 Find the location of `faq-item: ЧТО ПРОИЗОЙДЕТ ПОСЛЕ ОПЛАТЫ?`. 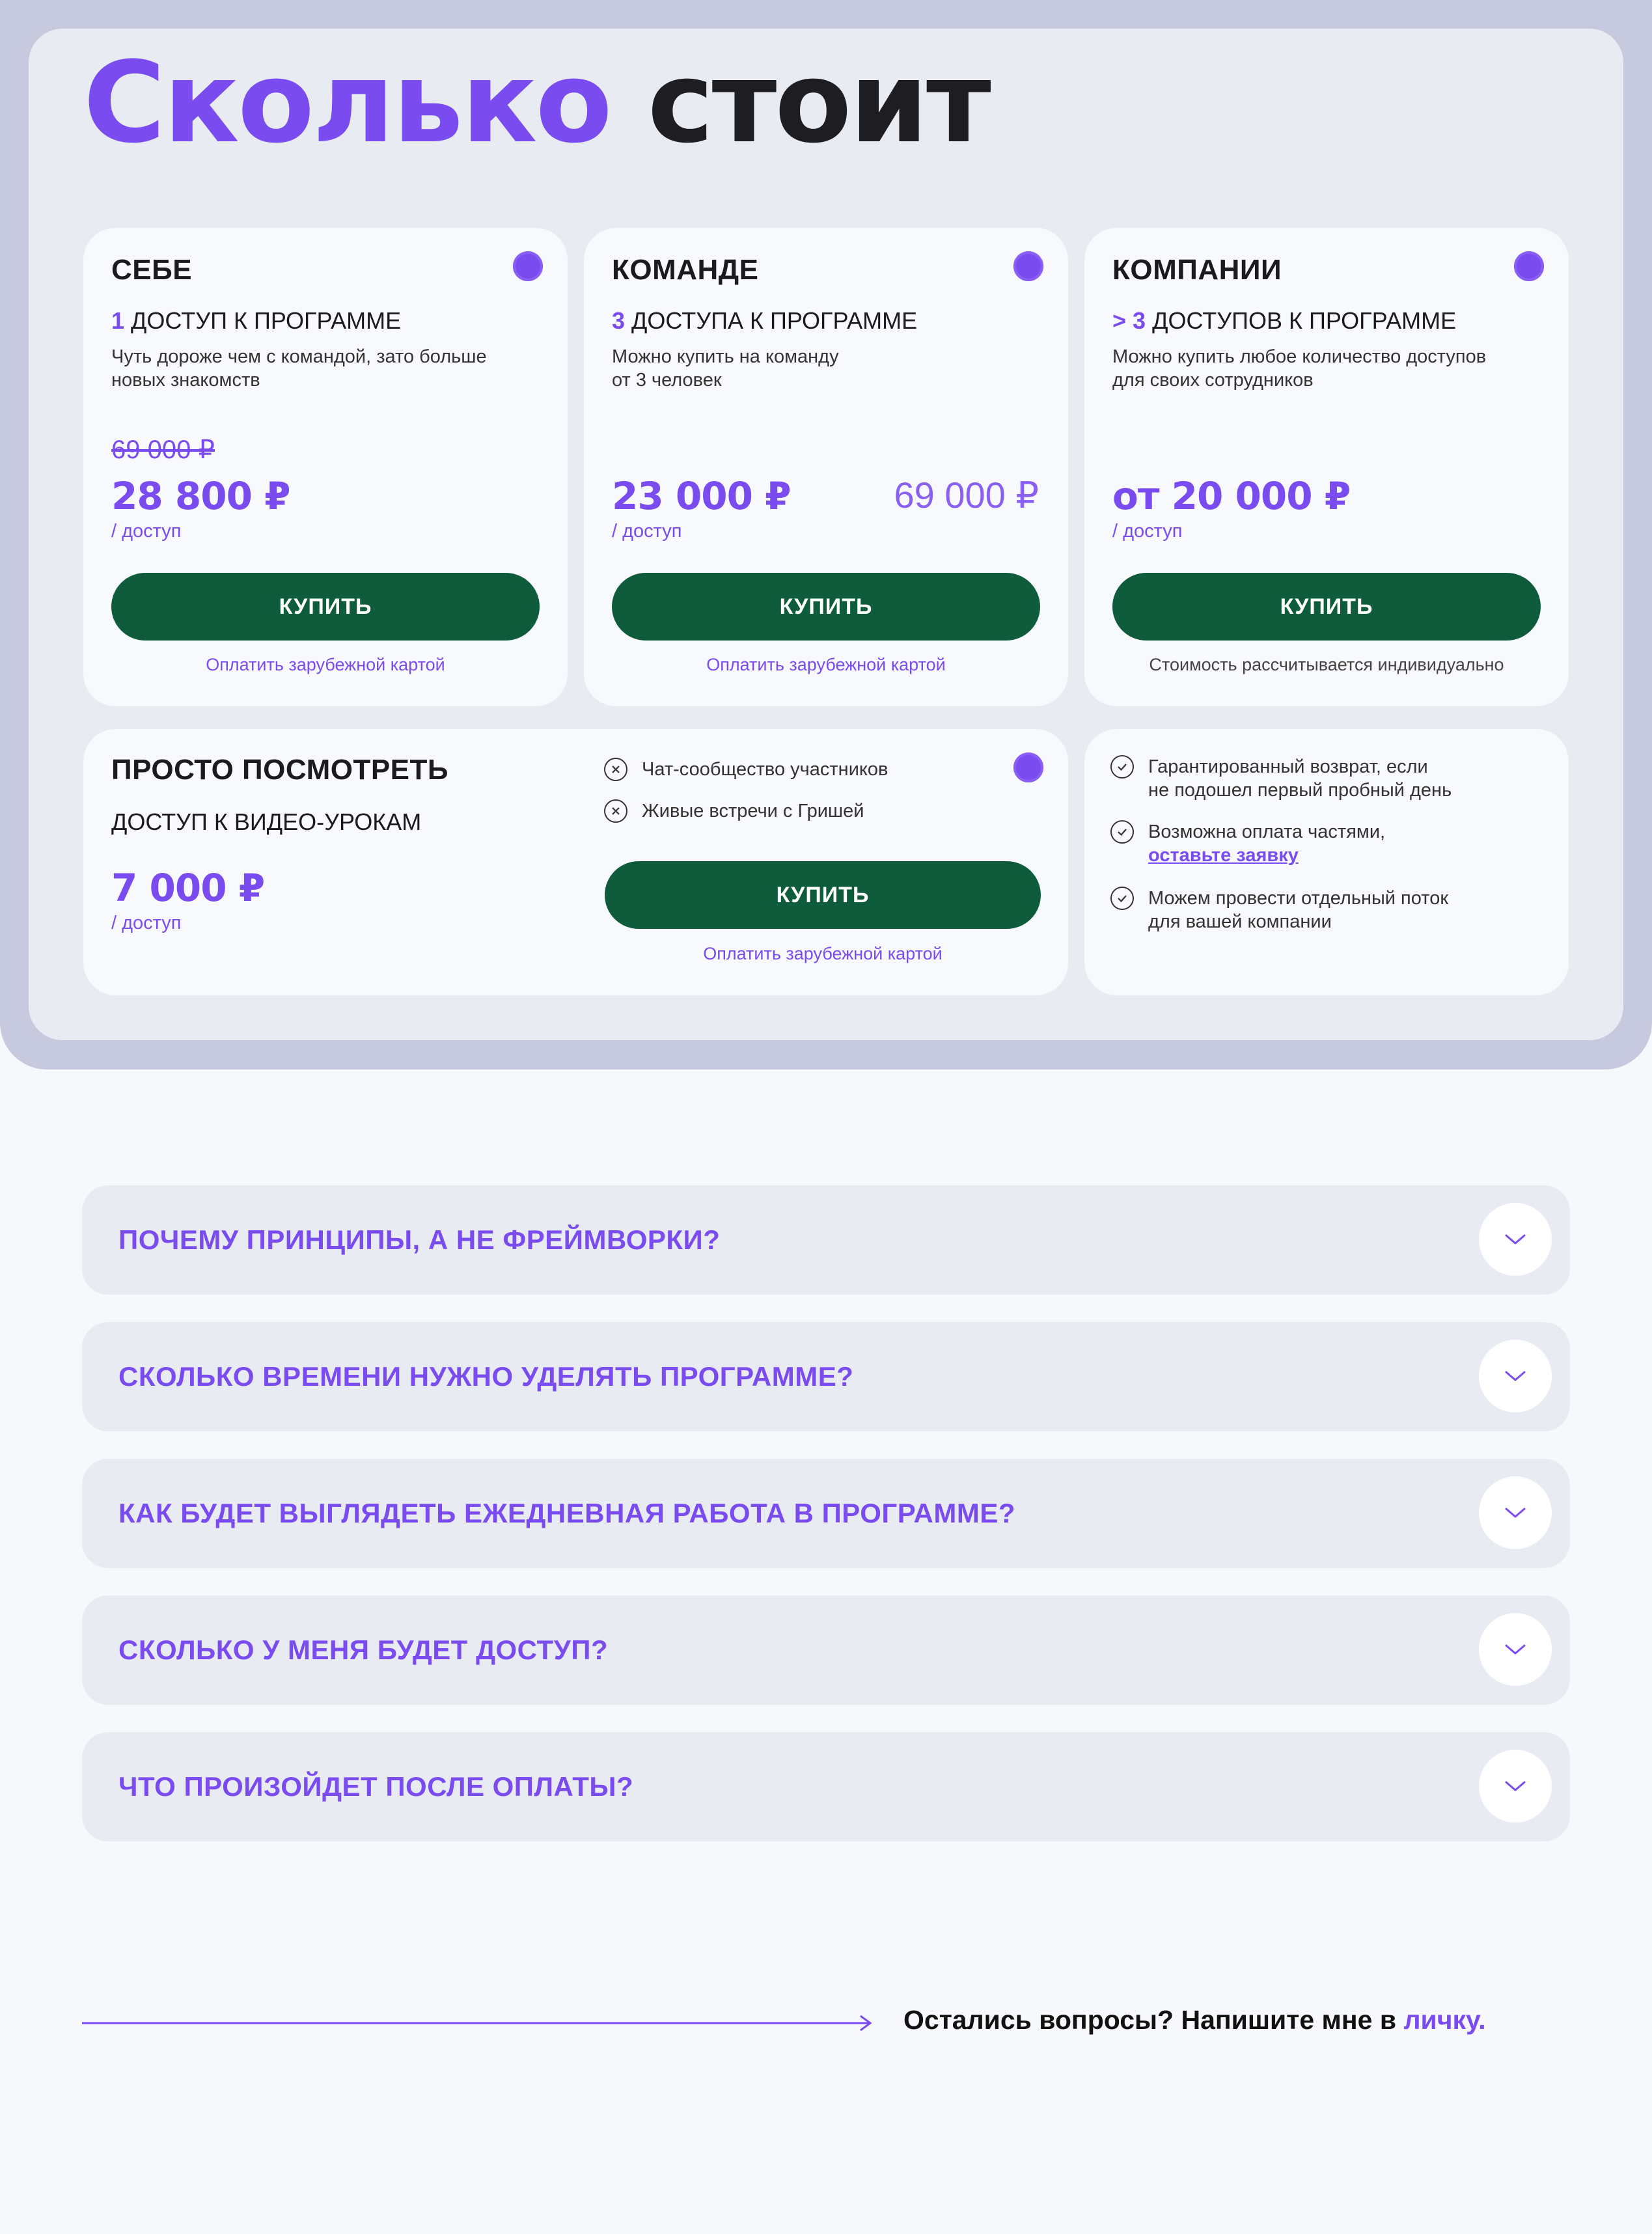

faq-item: ЧТО ПРОИЗОЙДЕТ ПОСЛЕ ОПЛАТЫ? is located at coordinates (826, 1786).